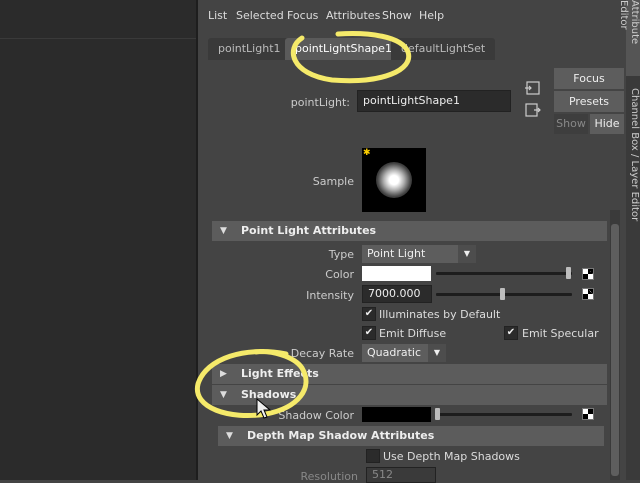  I want to click on tab-pointlight1: pointLight1, so click(249, 49).